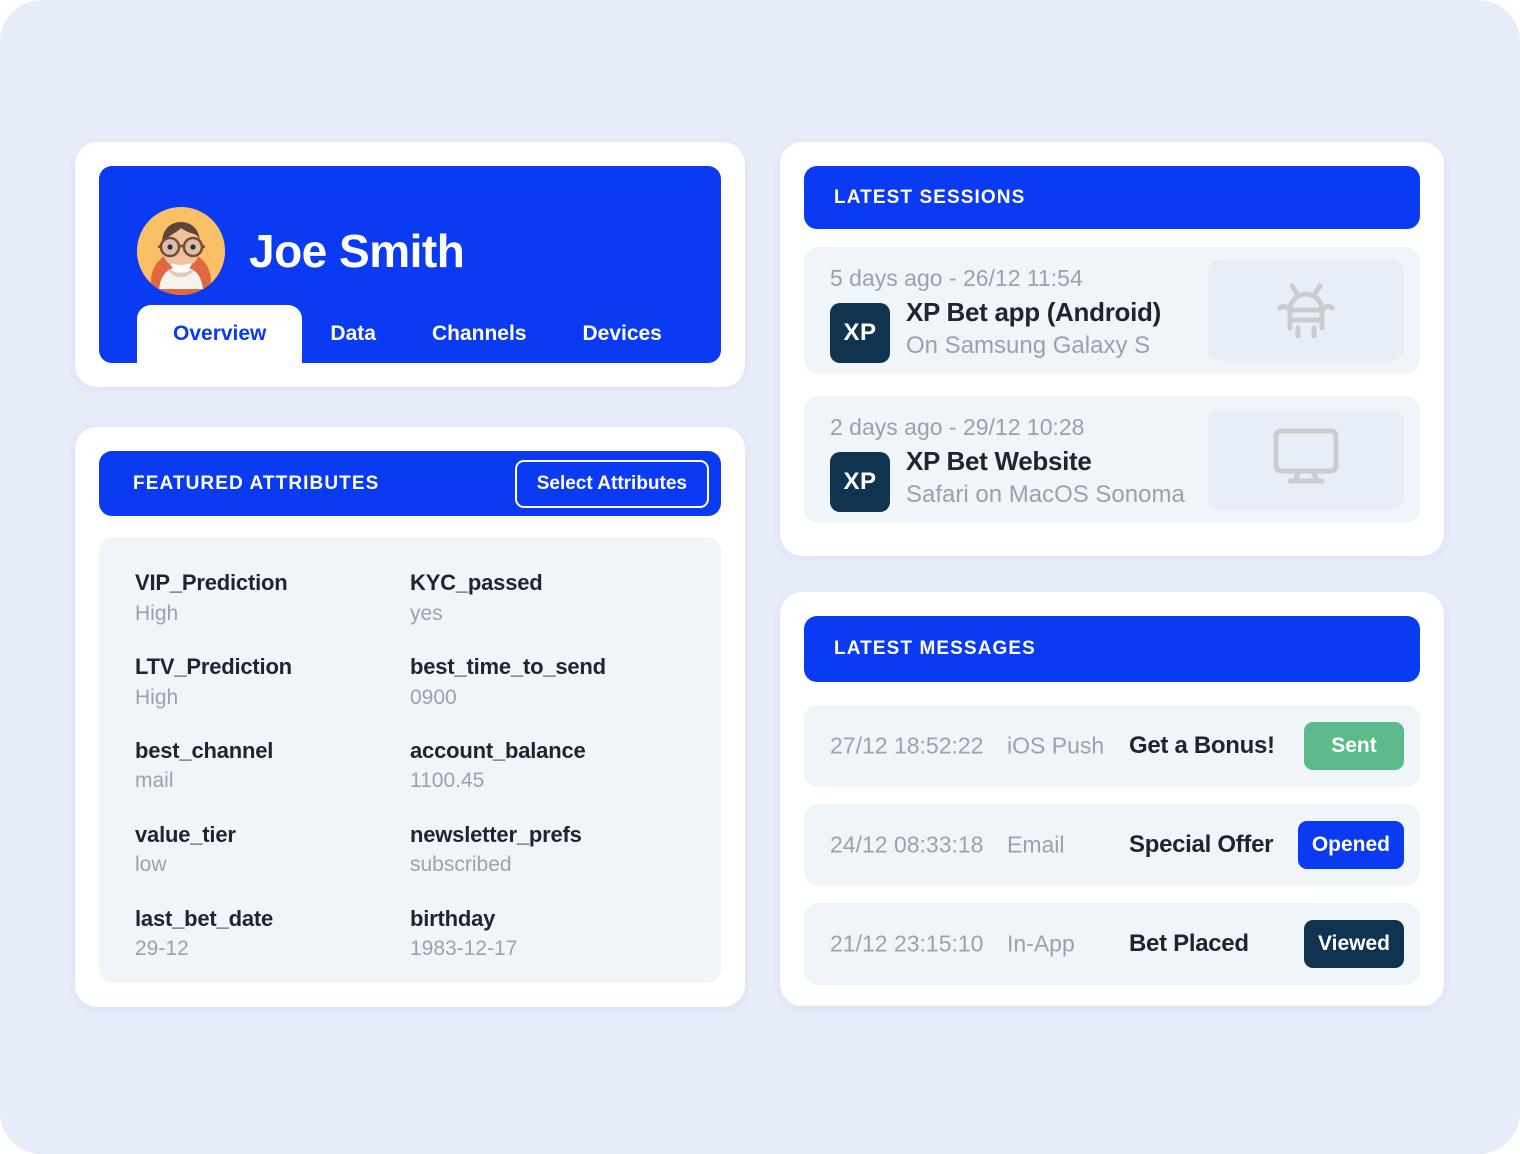  What do you see at coordinates (272, 863) in the screenshot?
I see `attribute-item: value_tier low` at bounding box center [272, 863].